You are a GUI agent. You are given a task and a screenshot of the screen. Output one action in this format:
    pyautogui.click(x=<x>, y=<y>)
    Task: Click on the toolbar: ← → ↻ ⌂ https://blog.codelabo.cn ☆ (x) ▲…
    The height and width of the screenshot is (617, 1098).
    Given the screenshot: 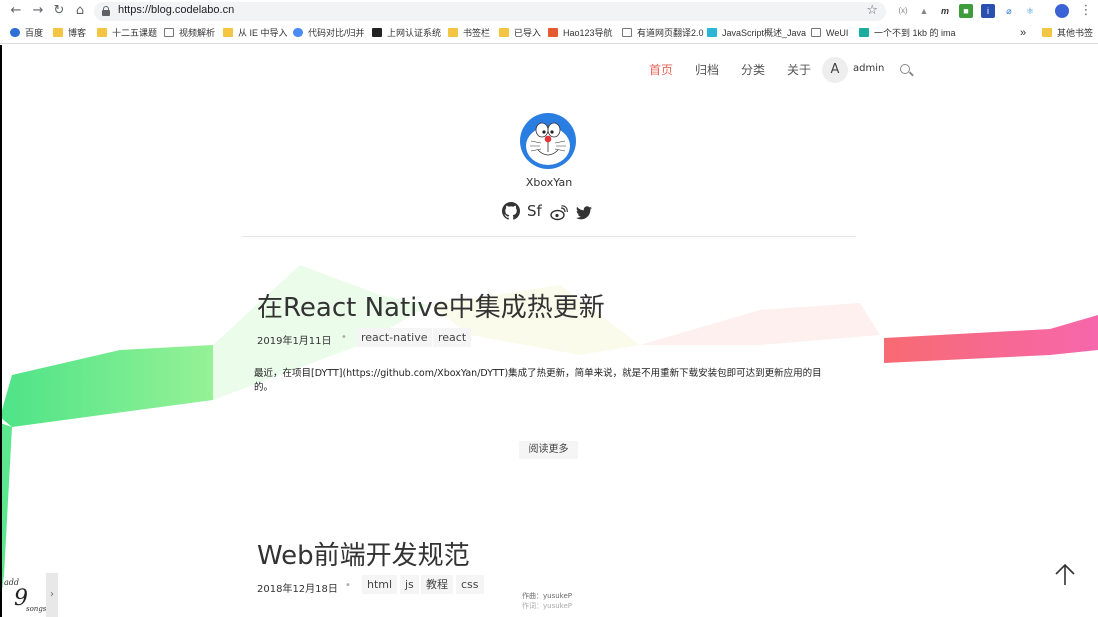 What is the action you would take?
    pyautogui.click(x=549, y=11)
    